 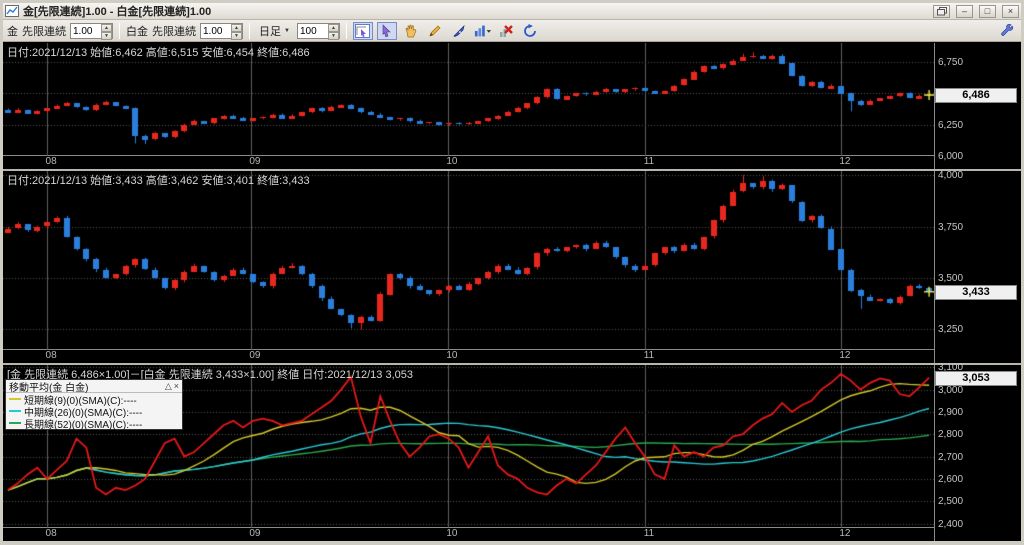 What do you see at coordinates (512, 11) in the screenshot?
I see `window-titlebar: 金[先限連続]1.00 - 白金[先限連続]1.00 – □ ×` at bounding box center [512, 11].